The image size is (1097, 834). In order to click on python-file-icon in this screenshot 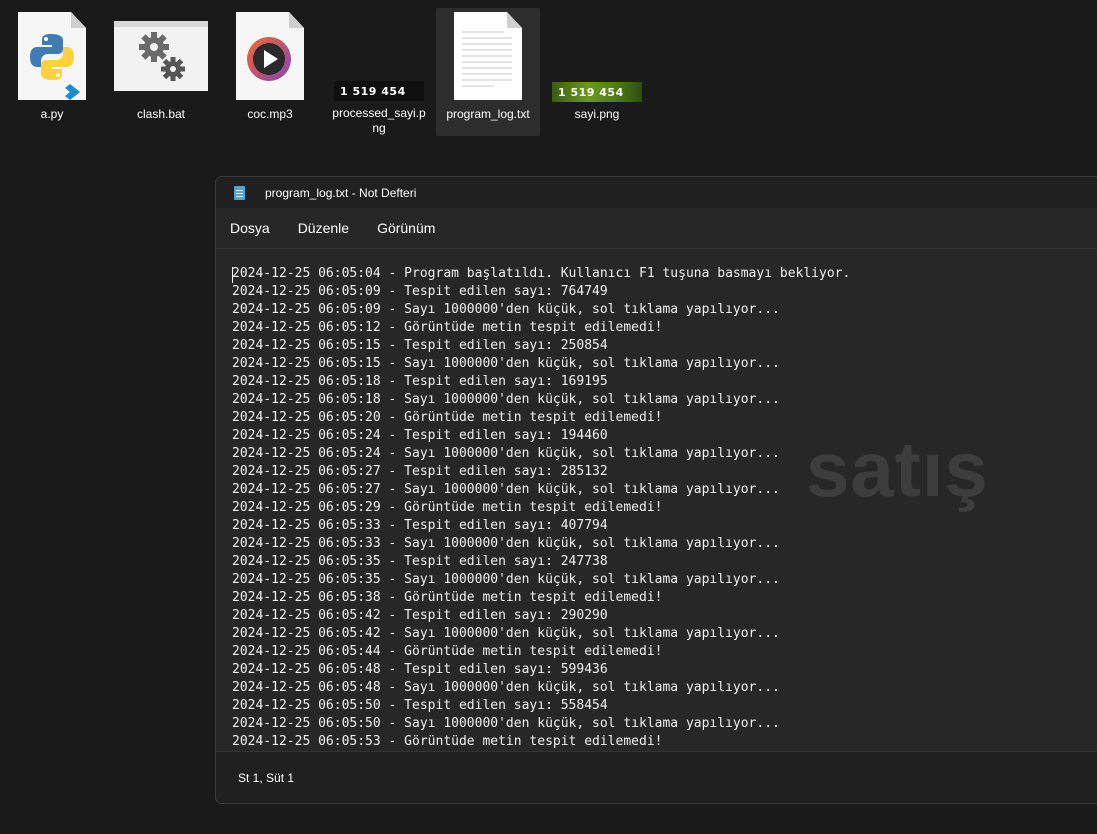, I will do `click(52, 56)`.